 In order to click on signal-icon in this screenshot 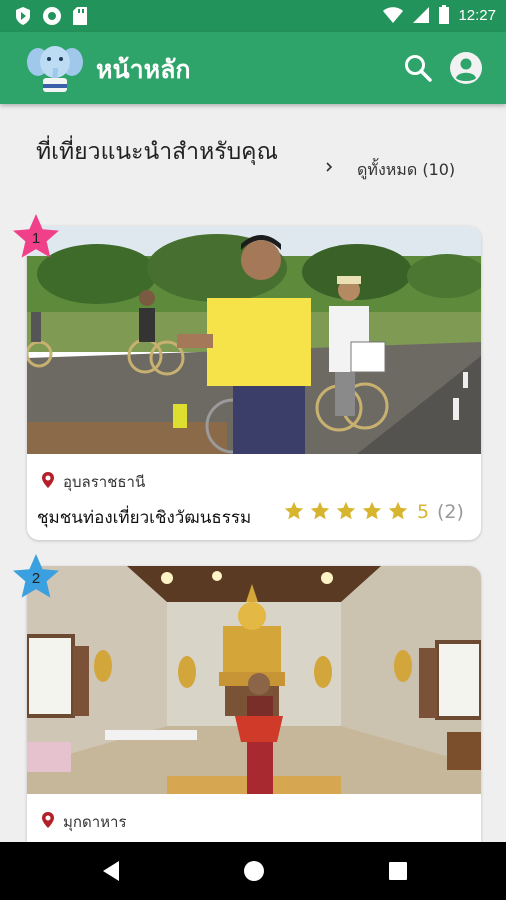, I will do `click(421, 15)`.